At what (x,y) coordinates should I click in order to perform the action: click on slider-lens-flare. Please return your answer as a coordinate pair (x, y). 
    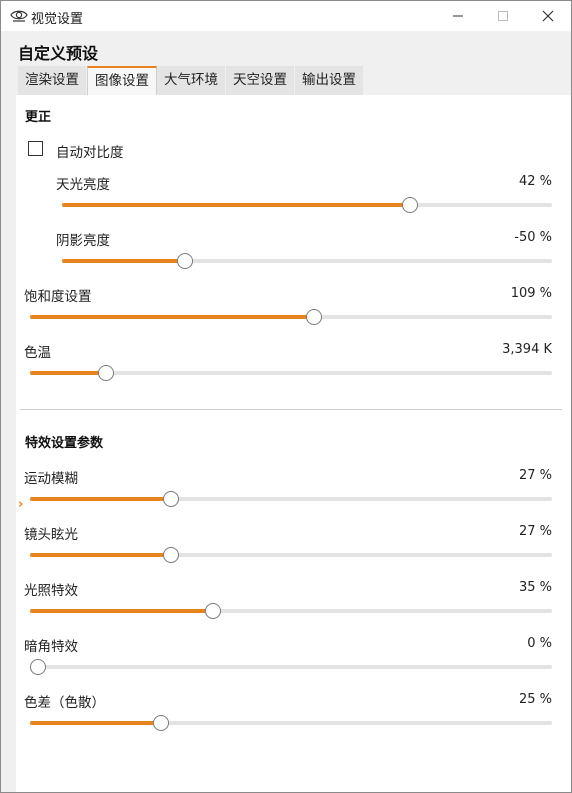
    Looking at the image, I should click on (291, 555).